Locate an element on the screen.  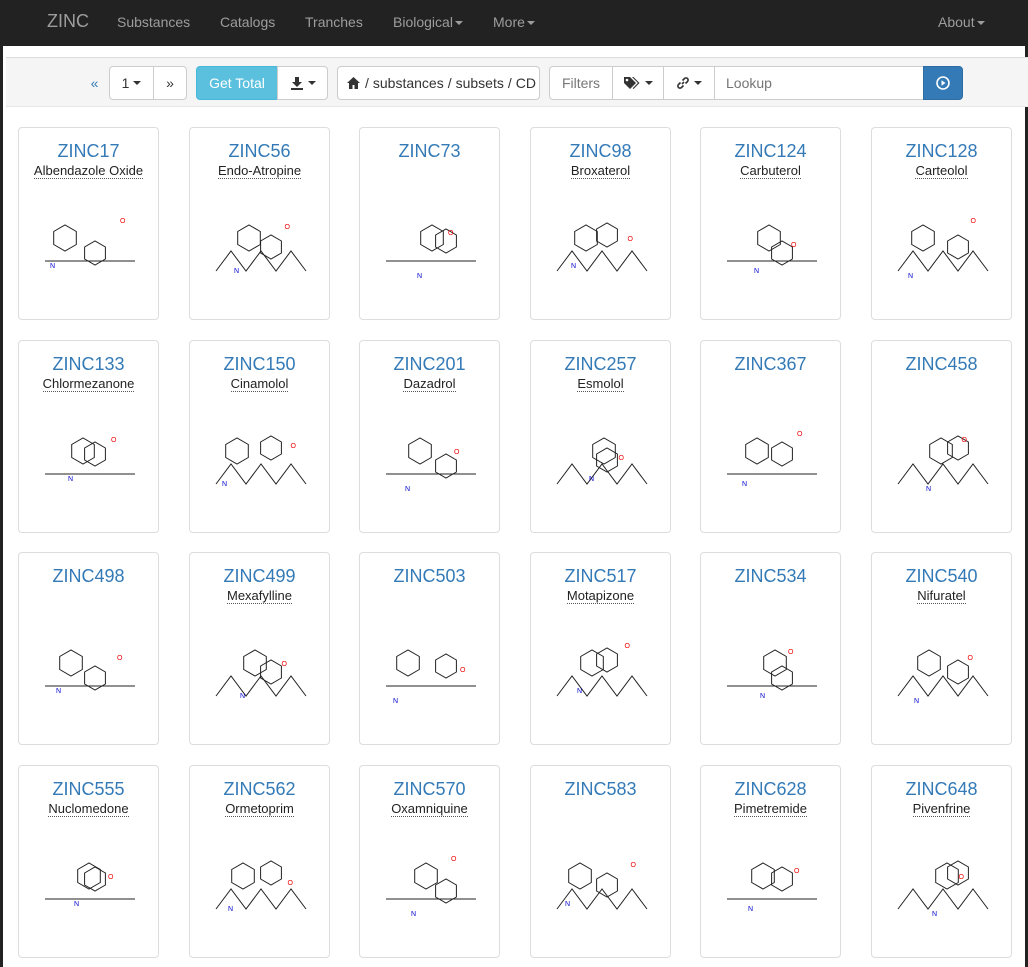
substance-id-link: ZINC540 is located at coordinates (941, 576).